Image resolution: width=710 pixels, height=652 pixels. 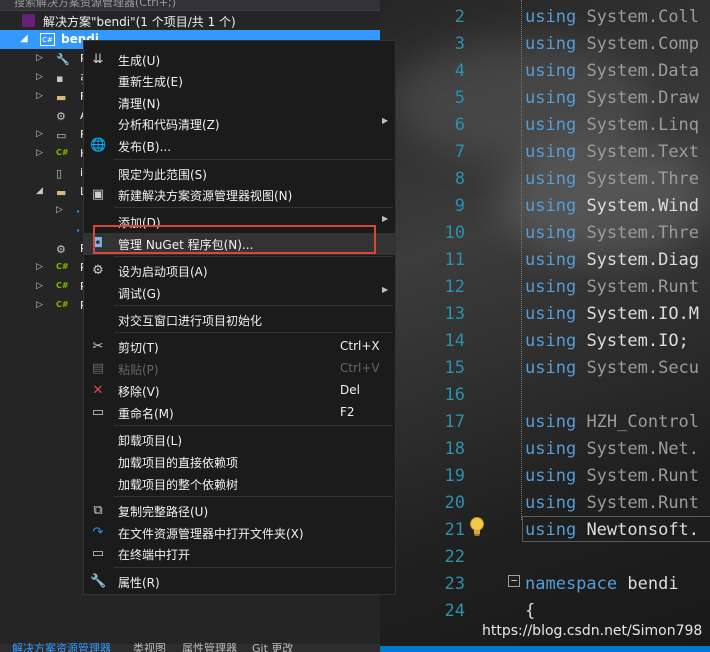 I want to click on menu-item-debug: 调试(G) ▶, so click(x=239, y=293).